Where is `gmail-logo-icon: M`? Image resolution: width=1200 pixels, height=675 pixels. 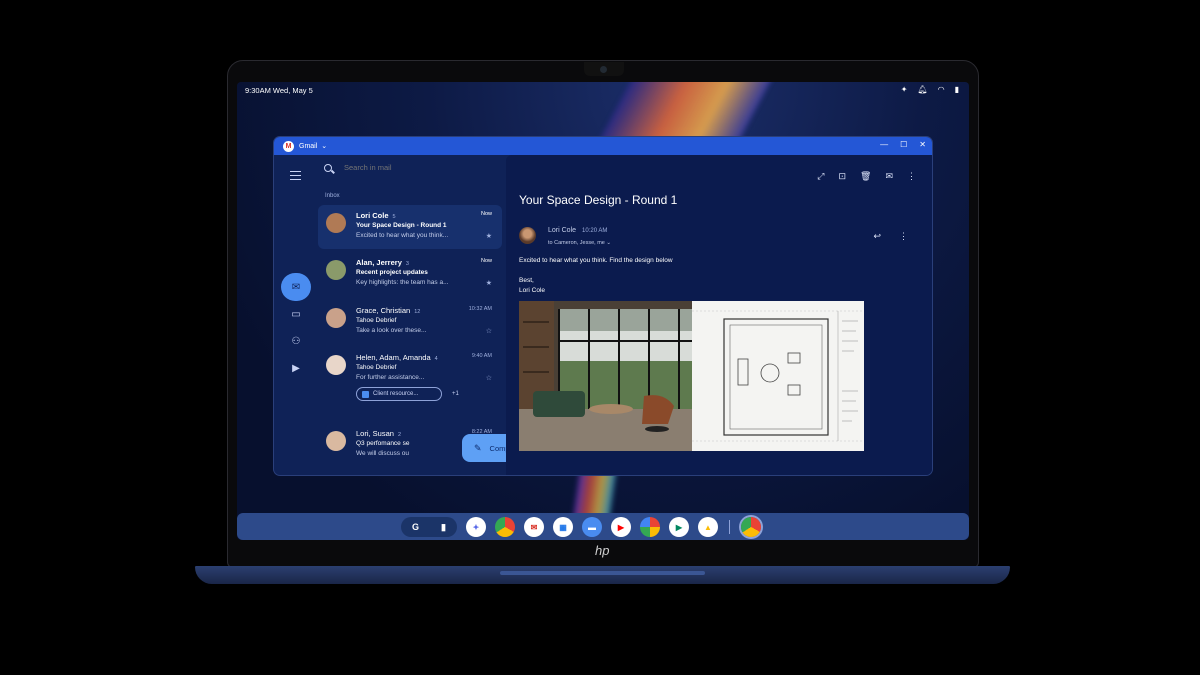 gmail-logo-icon: M is located at coordinates (288, 146).